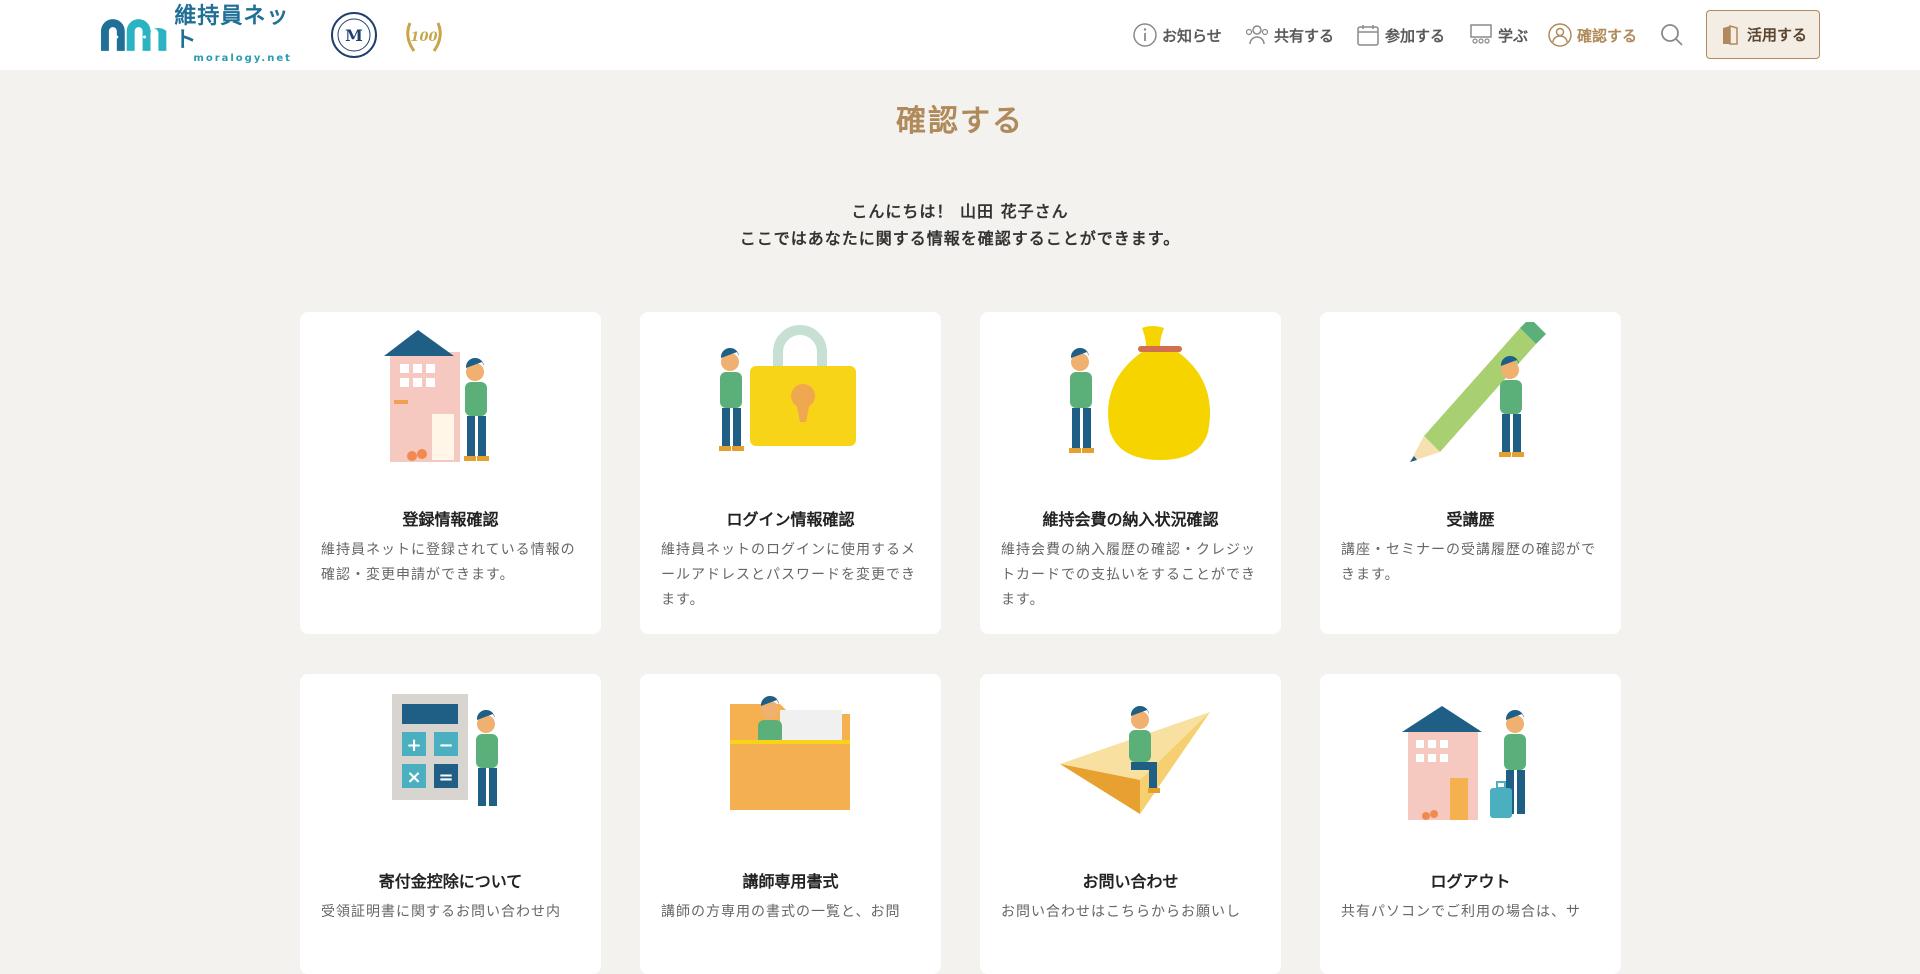 The width and height of the screenshot is (1920, 974). I want to click on card-registration-info: 登録情報確認 維持員ネットに登録されている情報の確認・変更申請ができます。, so click(450, 473).